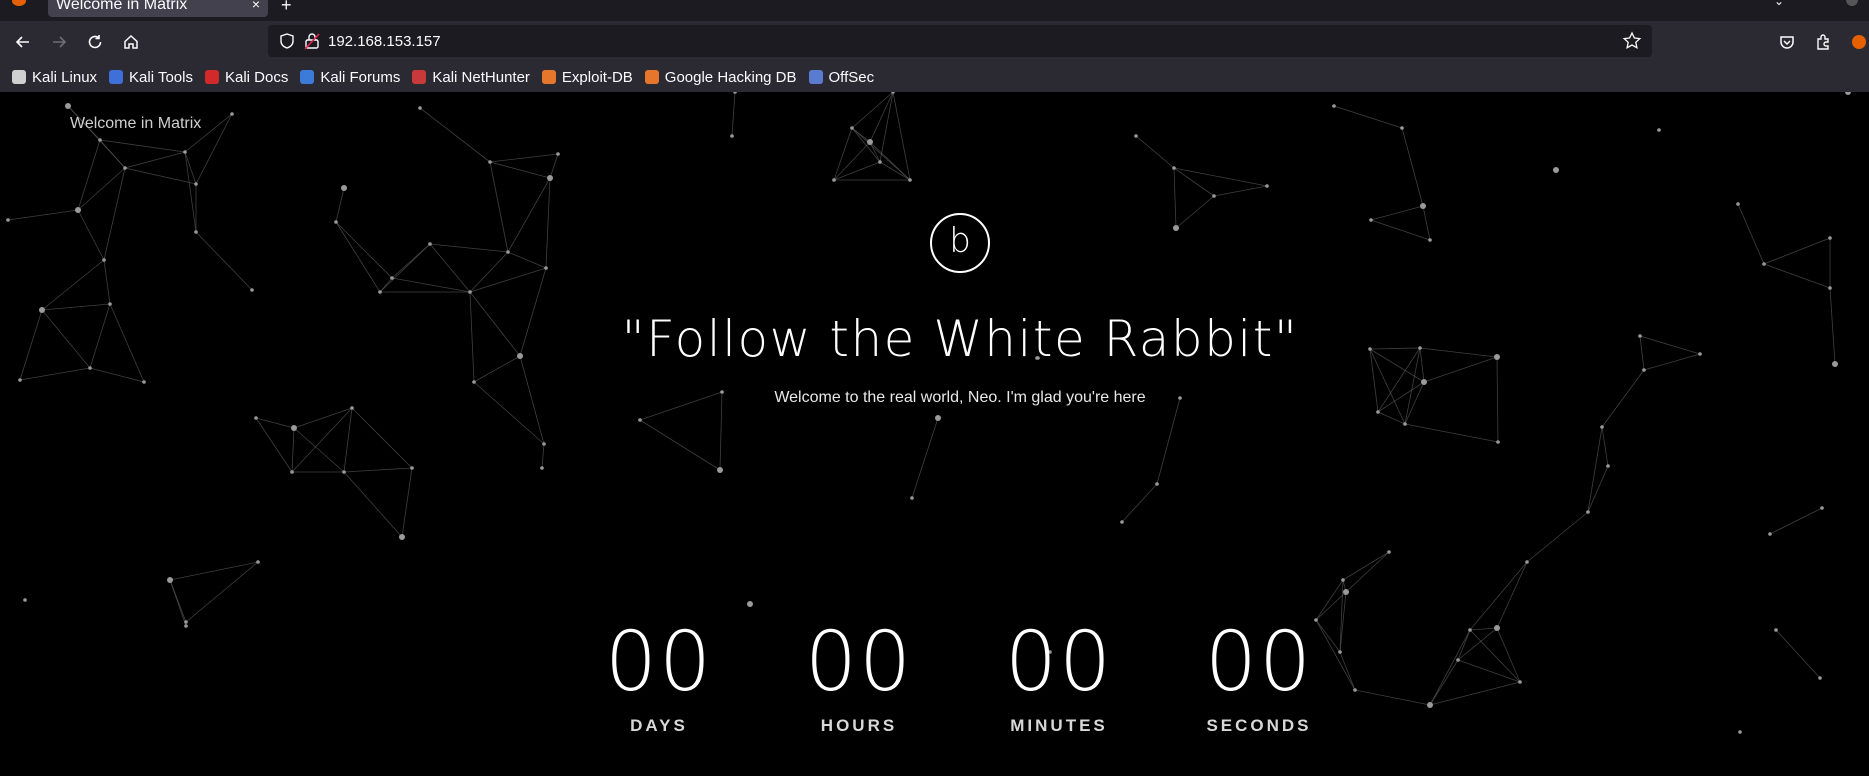 The image size is (1869, 776). What do you see at coordinates (1259, 725) in the screenshot?
I see `countdown-seconds-label: SECONDS` at bounding box center [1259, 725].